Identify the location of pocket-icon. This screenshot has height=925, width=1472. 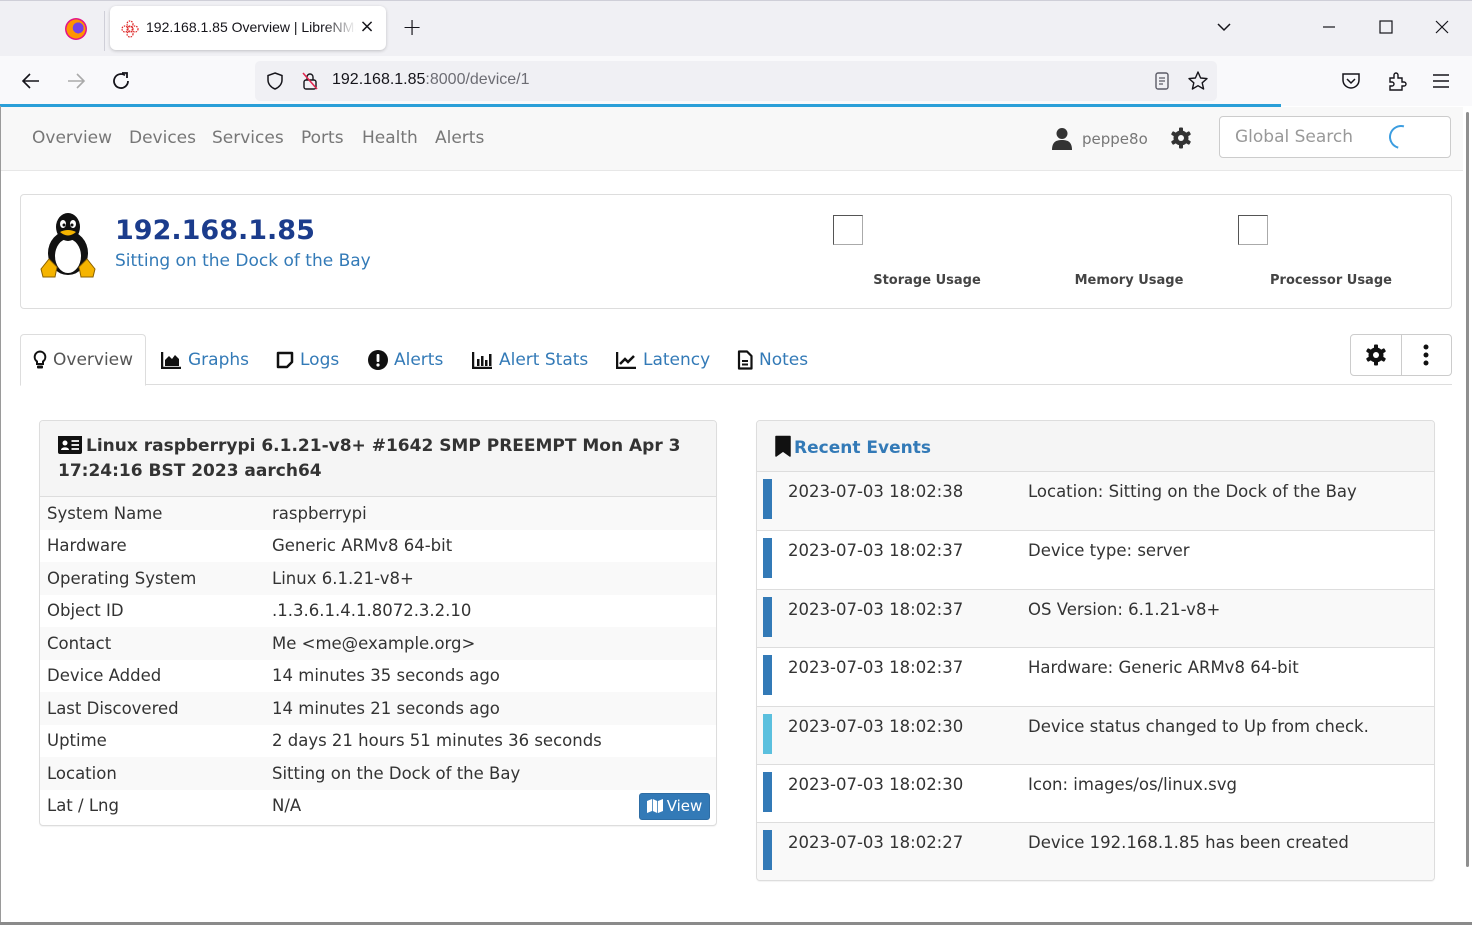
(1351, 81).